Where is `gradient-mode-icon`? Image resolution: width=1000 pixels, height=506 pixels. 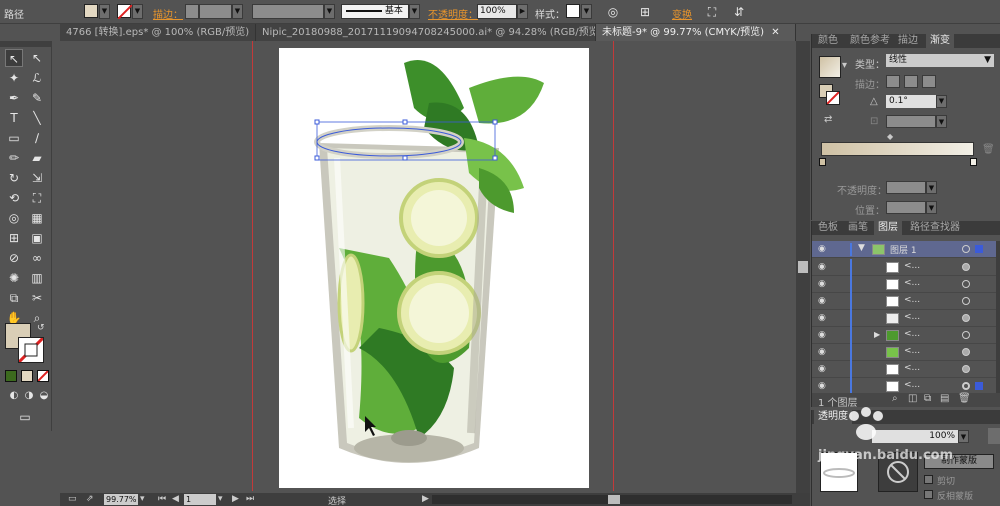
gradient-mode-icon is located at coordinates (27, 376).